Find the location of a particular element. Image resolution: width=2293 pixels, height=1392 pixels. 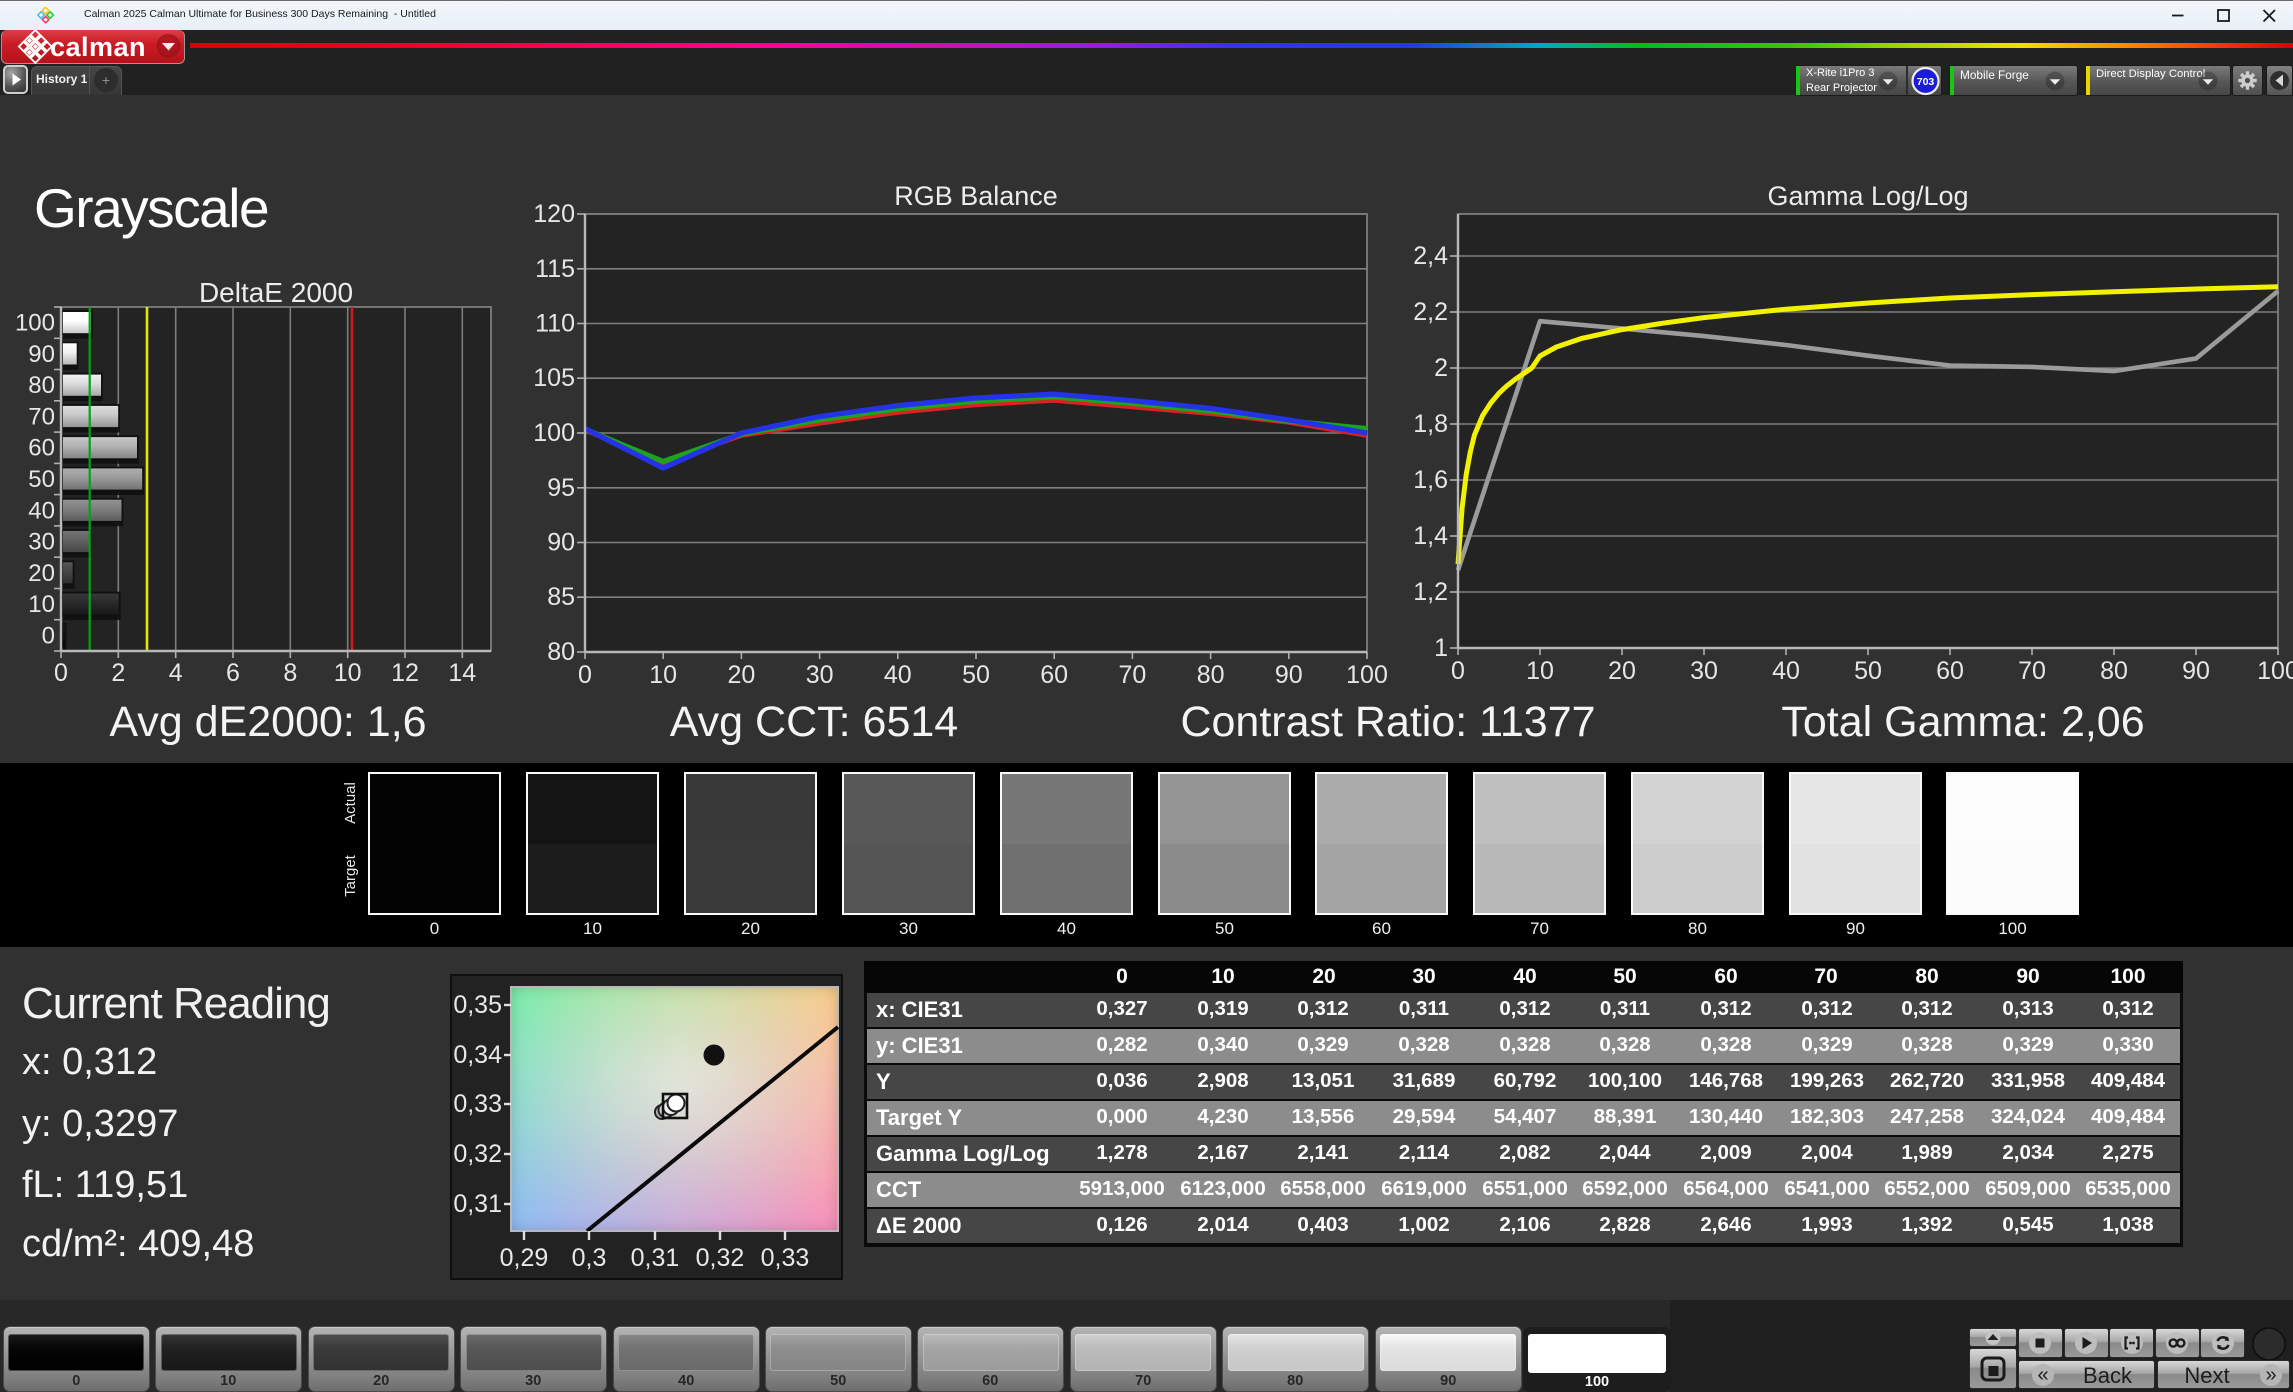

svg-text: 2,2 is located at coordinates (1430, 312).